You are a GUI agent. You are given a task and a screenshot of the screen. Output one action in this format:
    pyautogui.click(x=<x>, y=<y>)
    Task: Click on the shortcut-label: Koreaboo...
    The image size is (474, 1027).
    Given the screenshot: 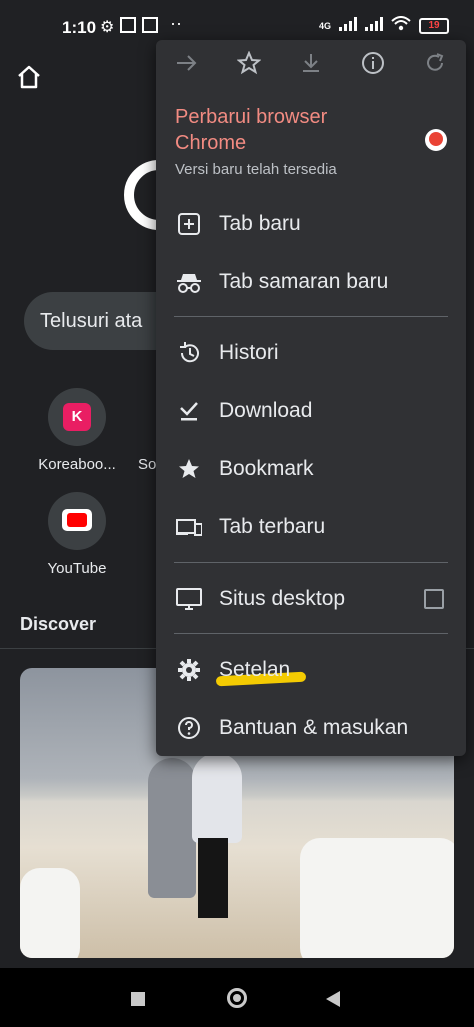 What is the action you would take?
    pyautogui.click(x=77, y=464)
    